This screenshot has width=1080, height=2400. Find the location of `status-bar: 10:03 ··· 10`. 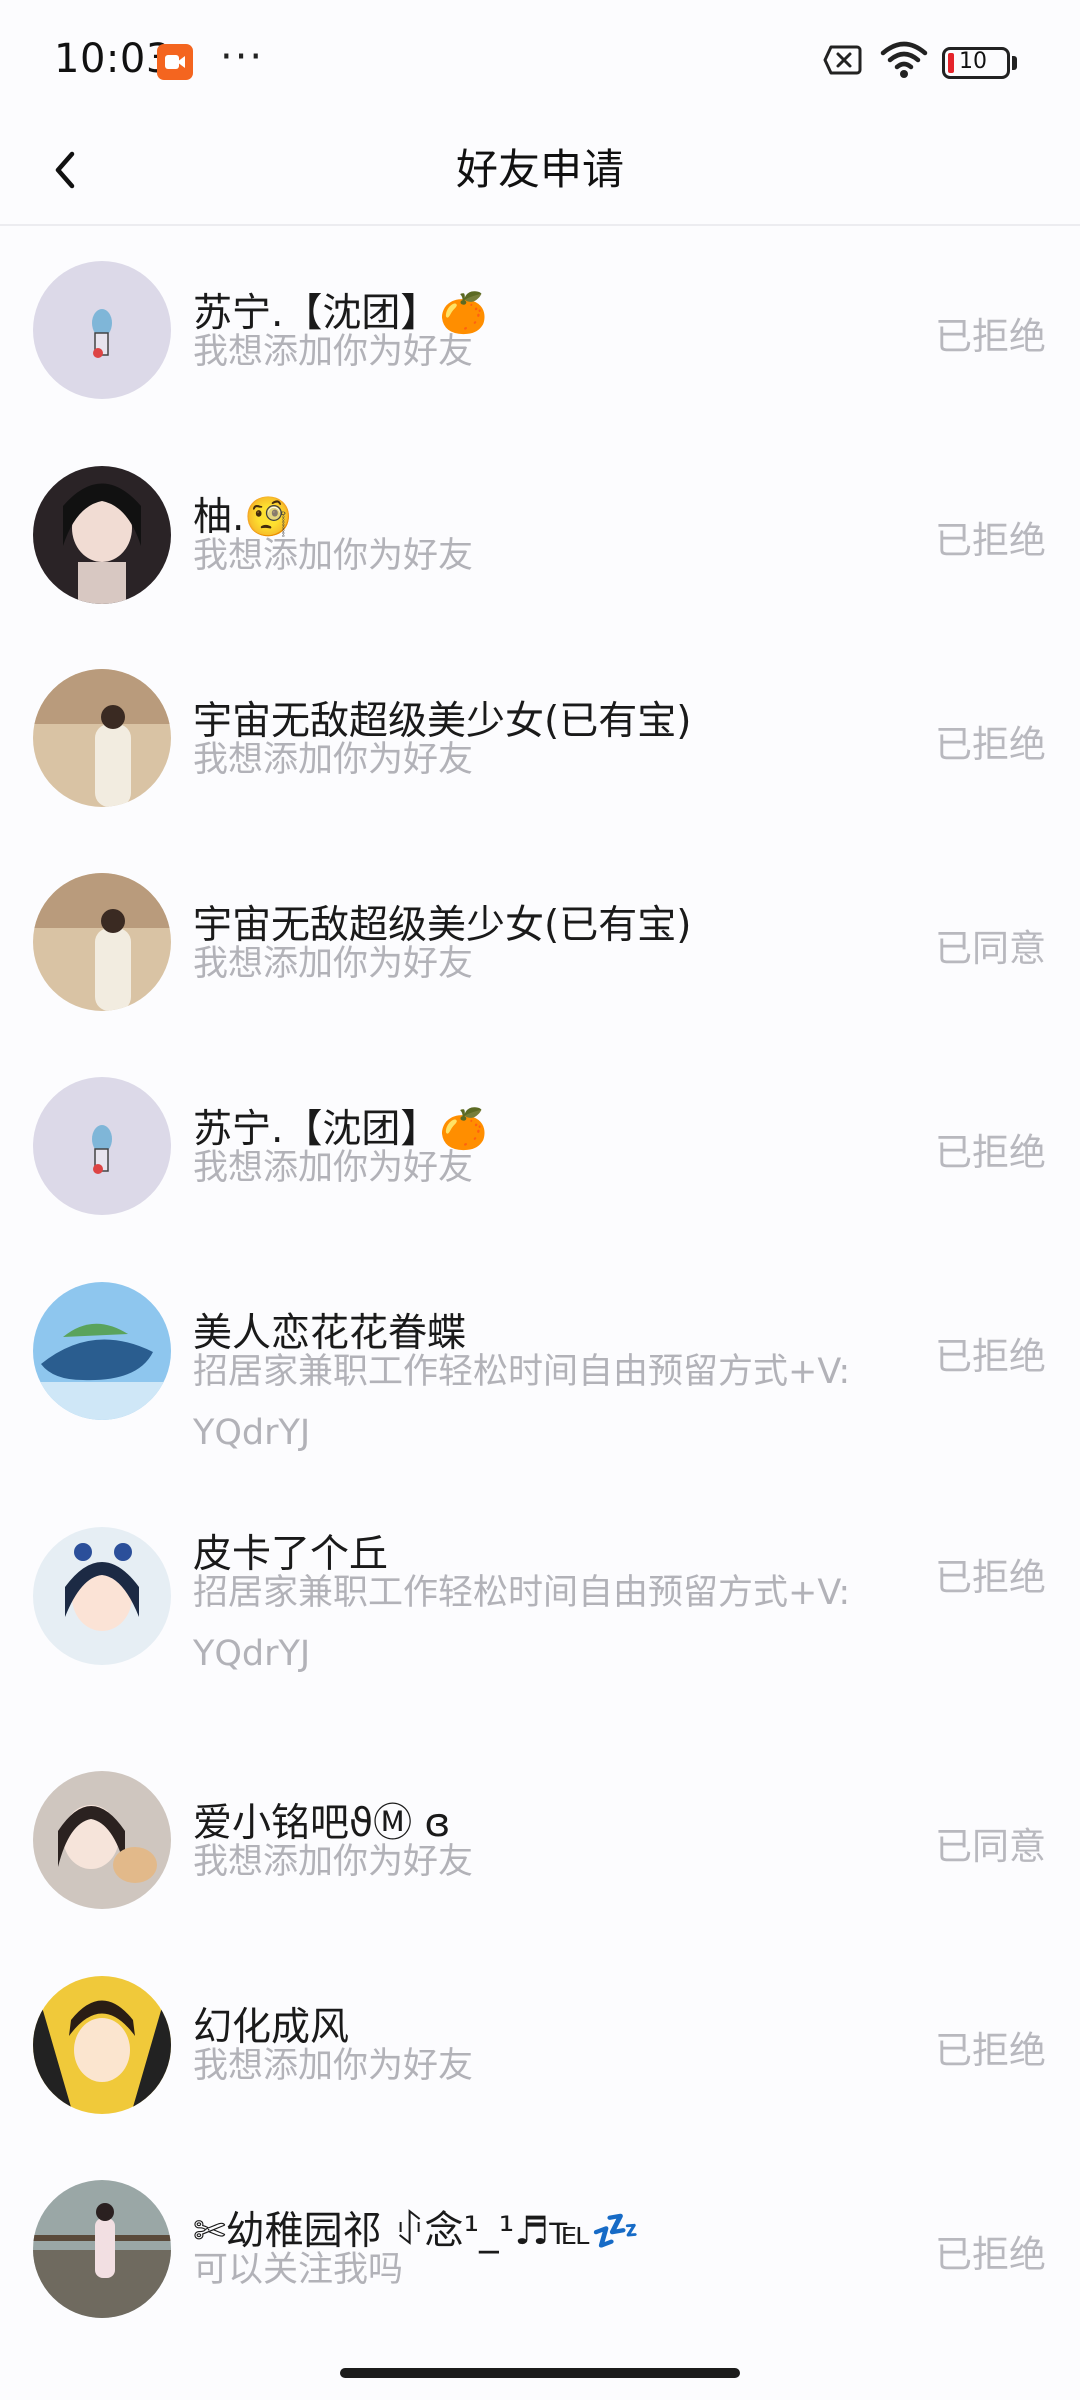

status-bar: 10:03 ··· 10 is located at coordinates (540, 63).